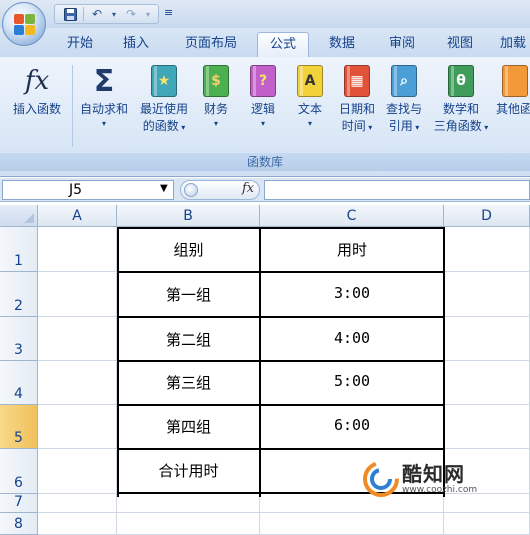 The width and height of the screenshot is (530, 535). What do you see at coordinates (513, 109) in the screenshot?
I see `more-functions-label: 其他函` at bounding box center [513, 109].